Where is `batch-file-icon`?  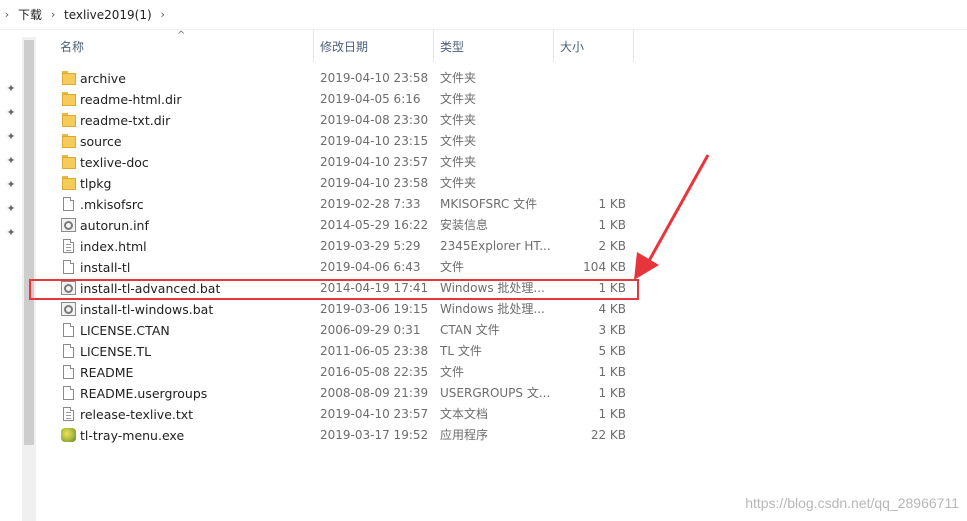 batch-file-icon is located at coordinates (68, 309).